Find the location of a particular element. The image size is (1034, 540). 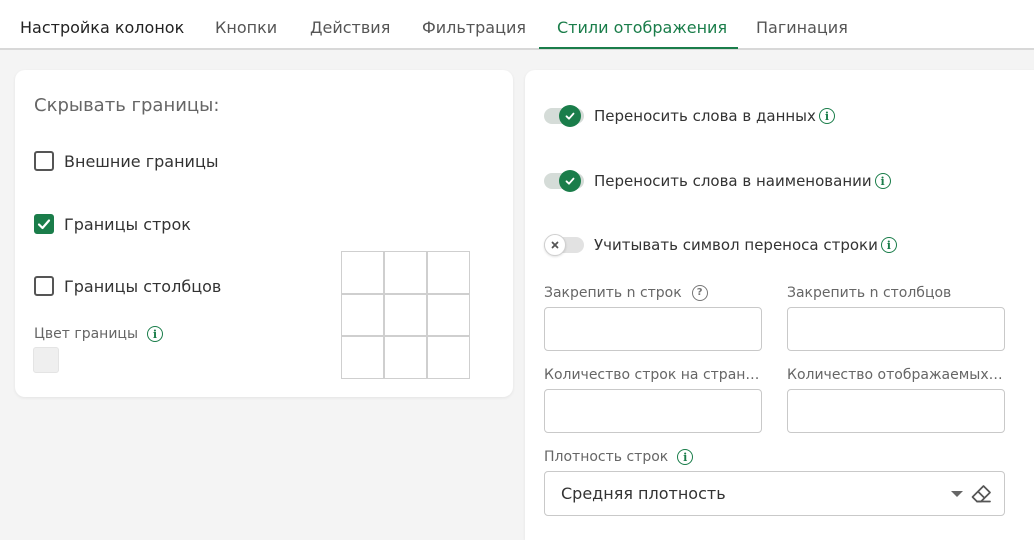

chevron-down-icon is located at coordinates (957, 494).